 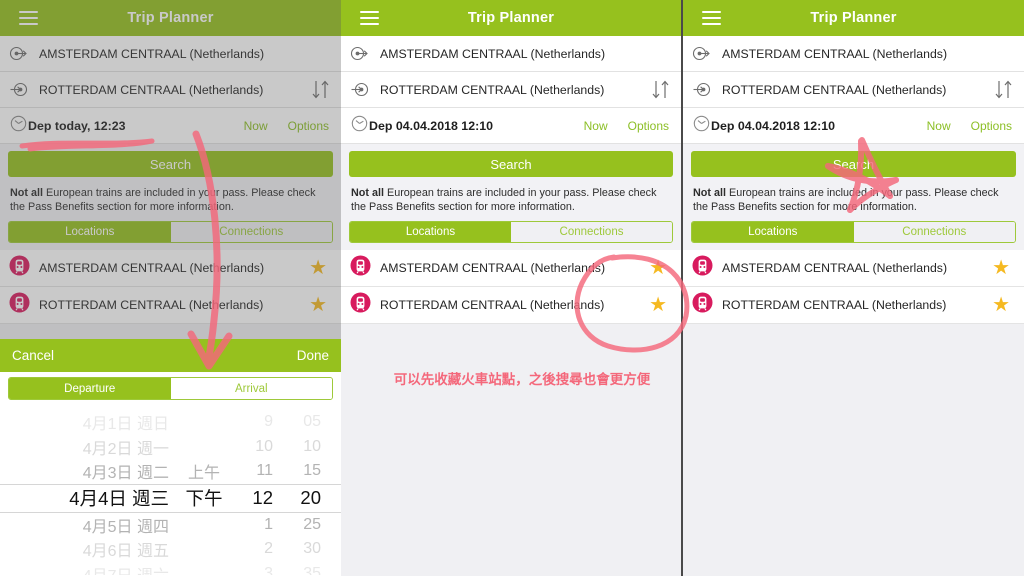 I want to click on destination-icon, so click(x=365, y=89).